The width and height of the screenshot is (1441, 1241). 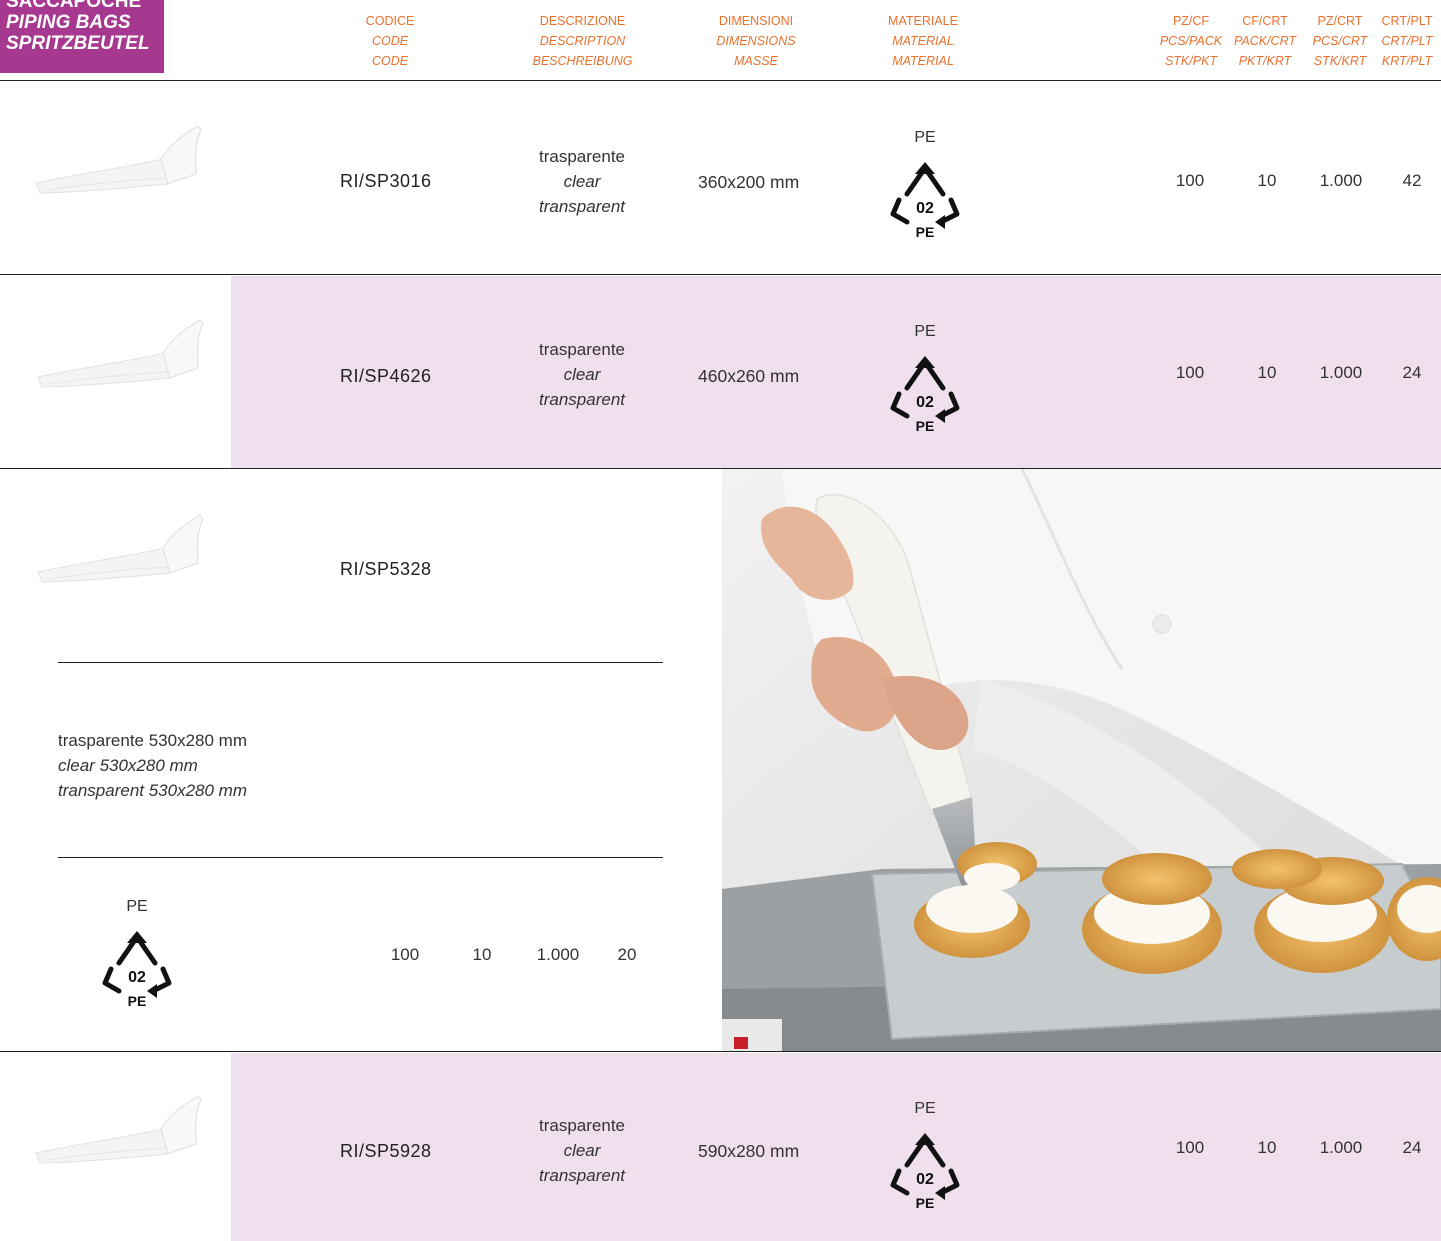 I want to click on header-divider, so click(x=720, y=80).